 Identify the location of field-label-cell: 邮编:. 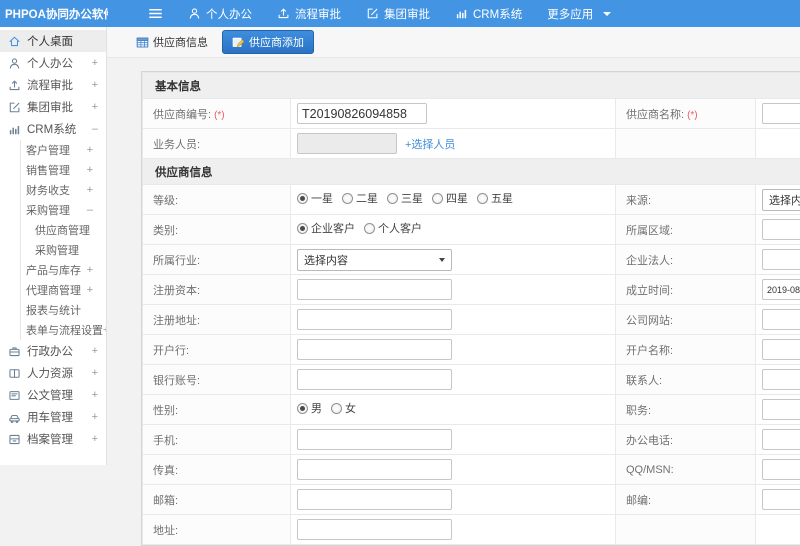
(686, 500).